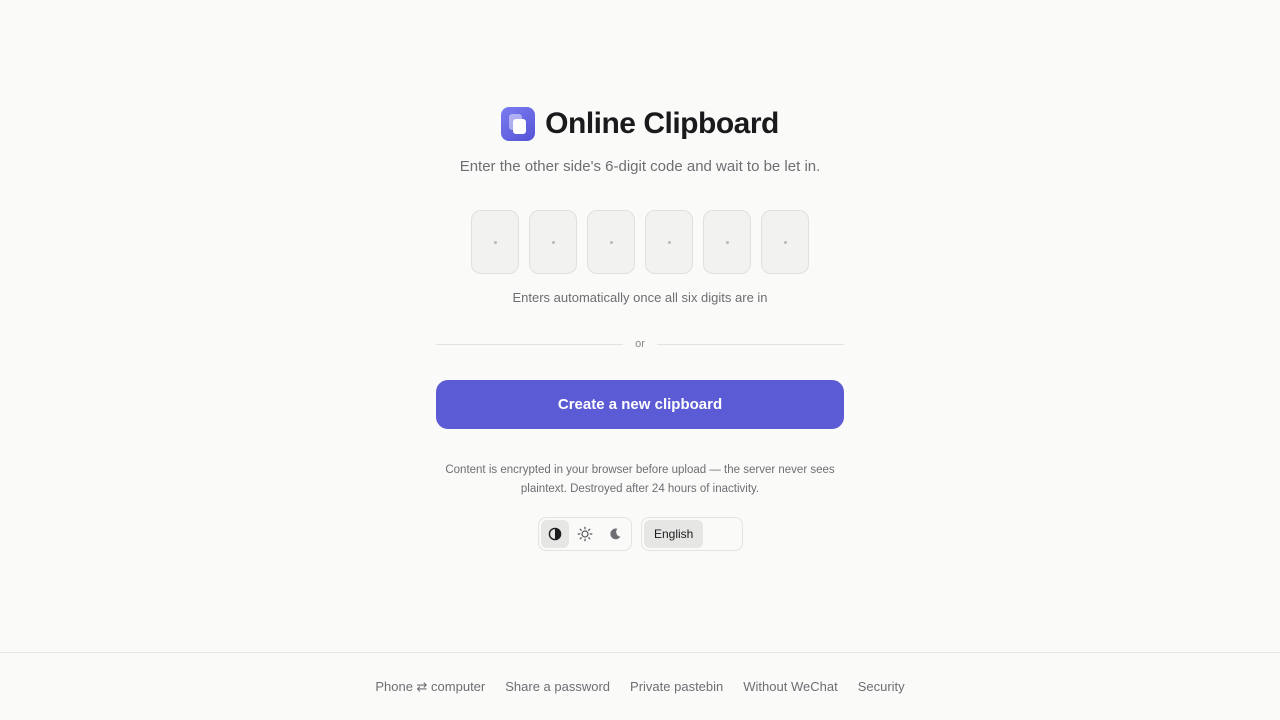  What do you see at coordinates (881, 687) in the screenshot?
I see `footer-link-security: Security` at bounding box center [881, 687].